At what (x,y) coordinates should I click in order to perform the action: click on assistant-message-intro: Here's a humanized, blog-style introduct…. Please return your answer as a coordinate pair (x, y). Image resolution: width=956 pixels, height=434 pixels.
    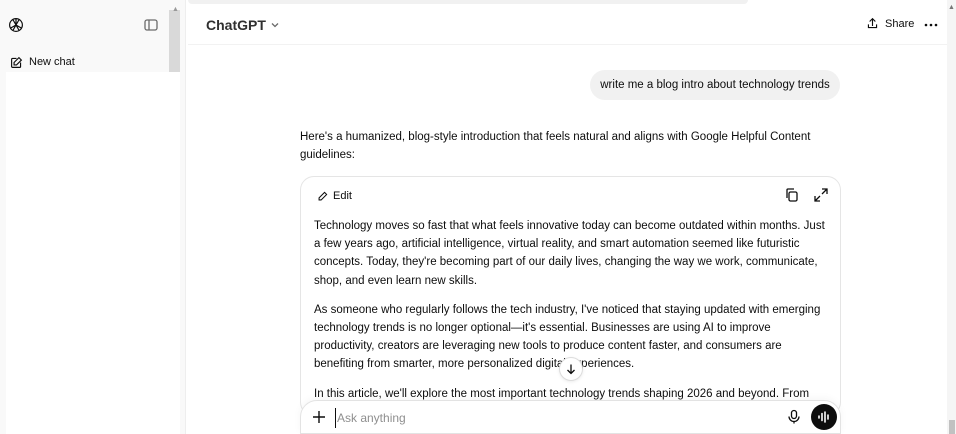
    Looking at the image, I should click on (555, 146).